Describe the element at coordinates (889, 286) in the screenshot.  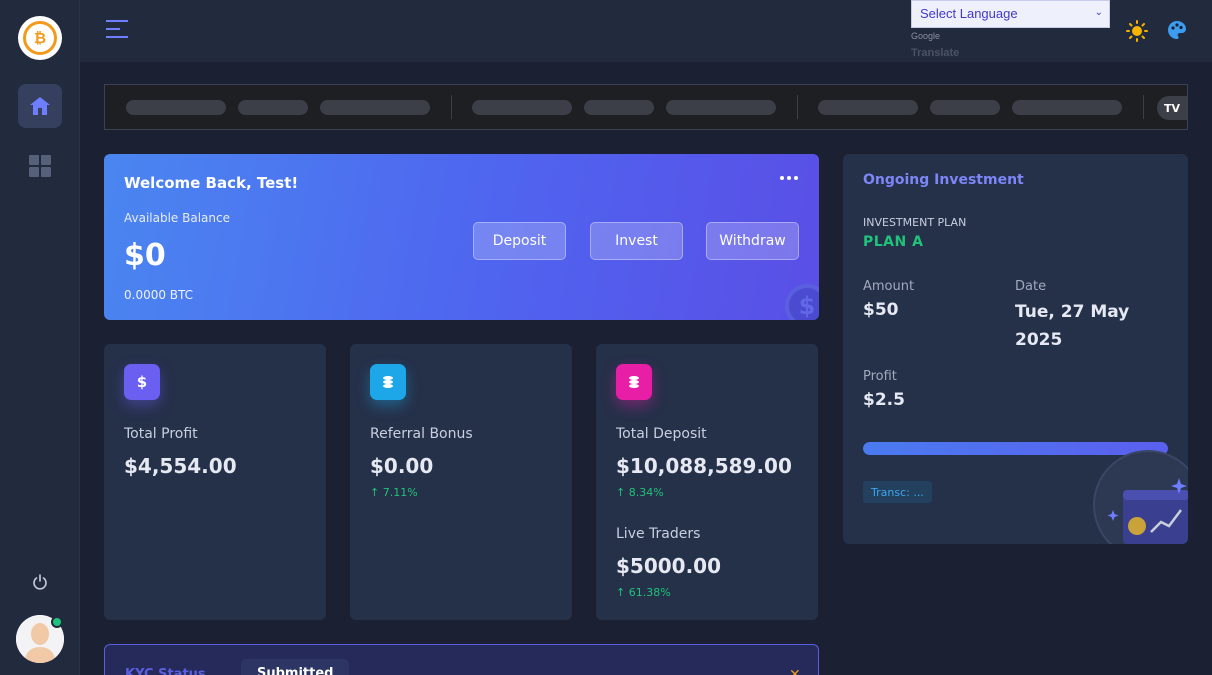
I see `amount-label: Amount` at that location.